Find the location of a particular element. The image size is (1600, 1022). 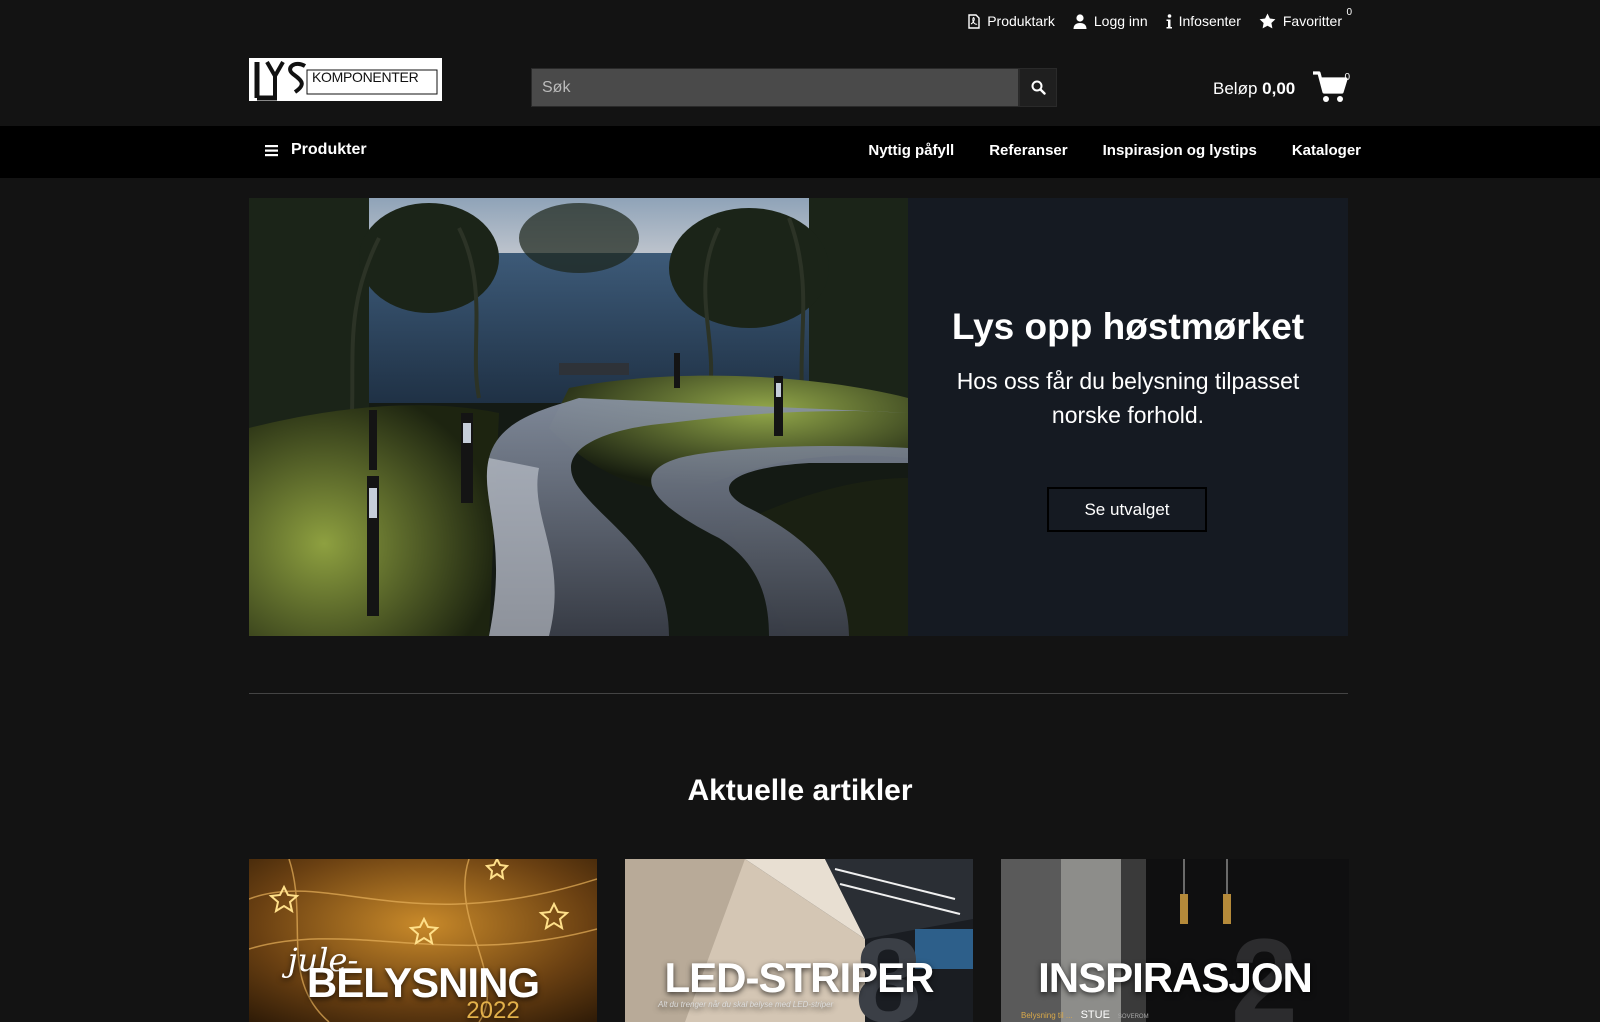

pdf-file-icon is located at coordinates (974, 21).